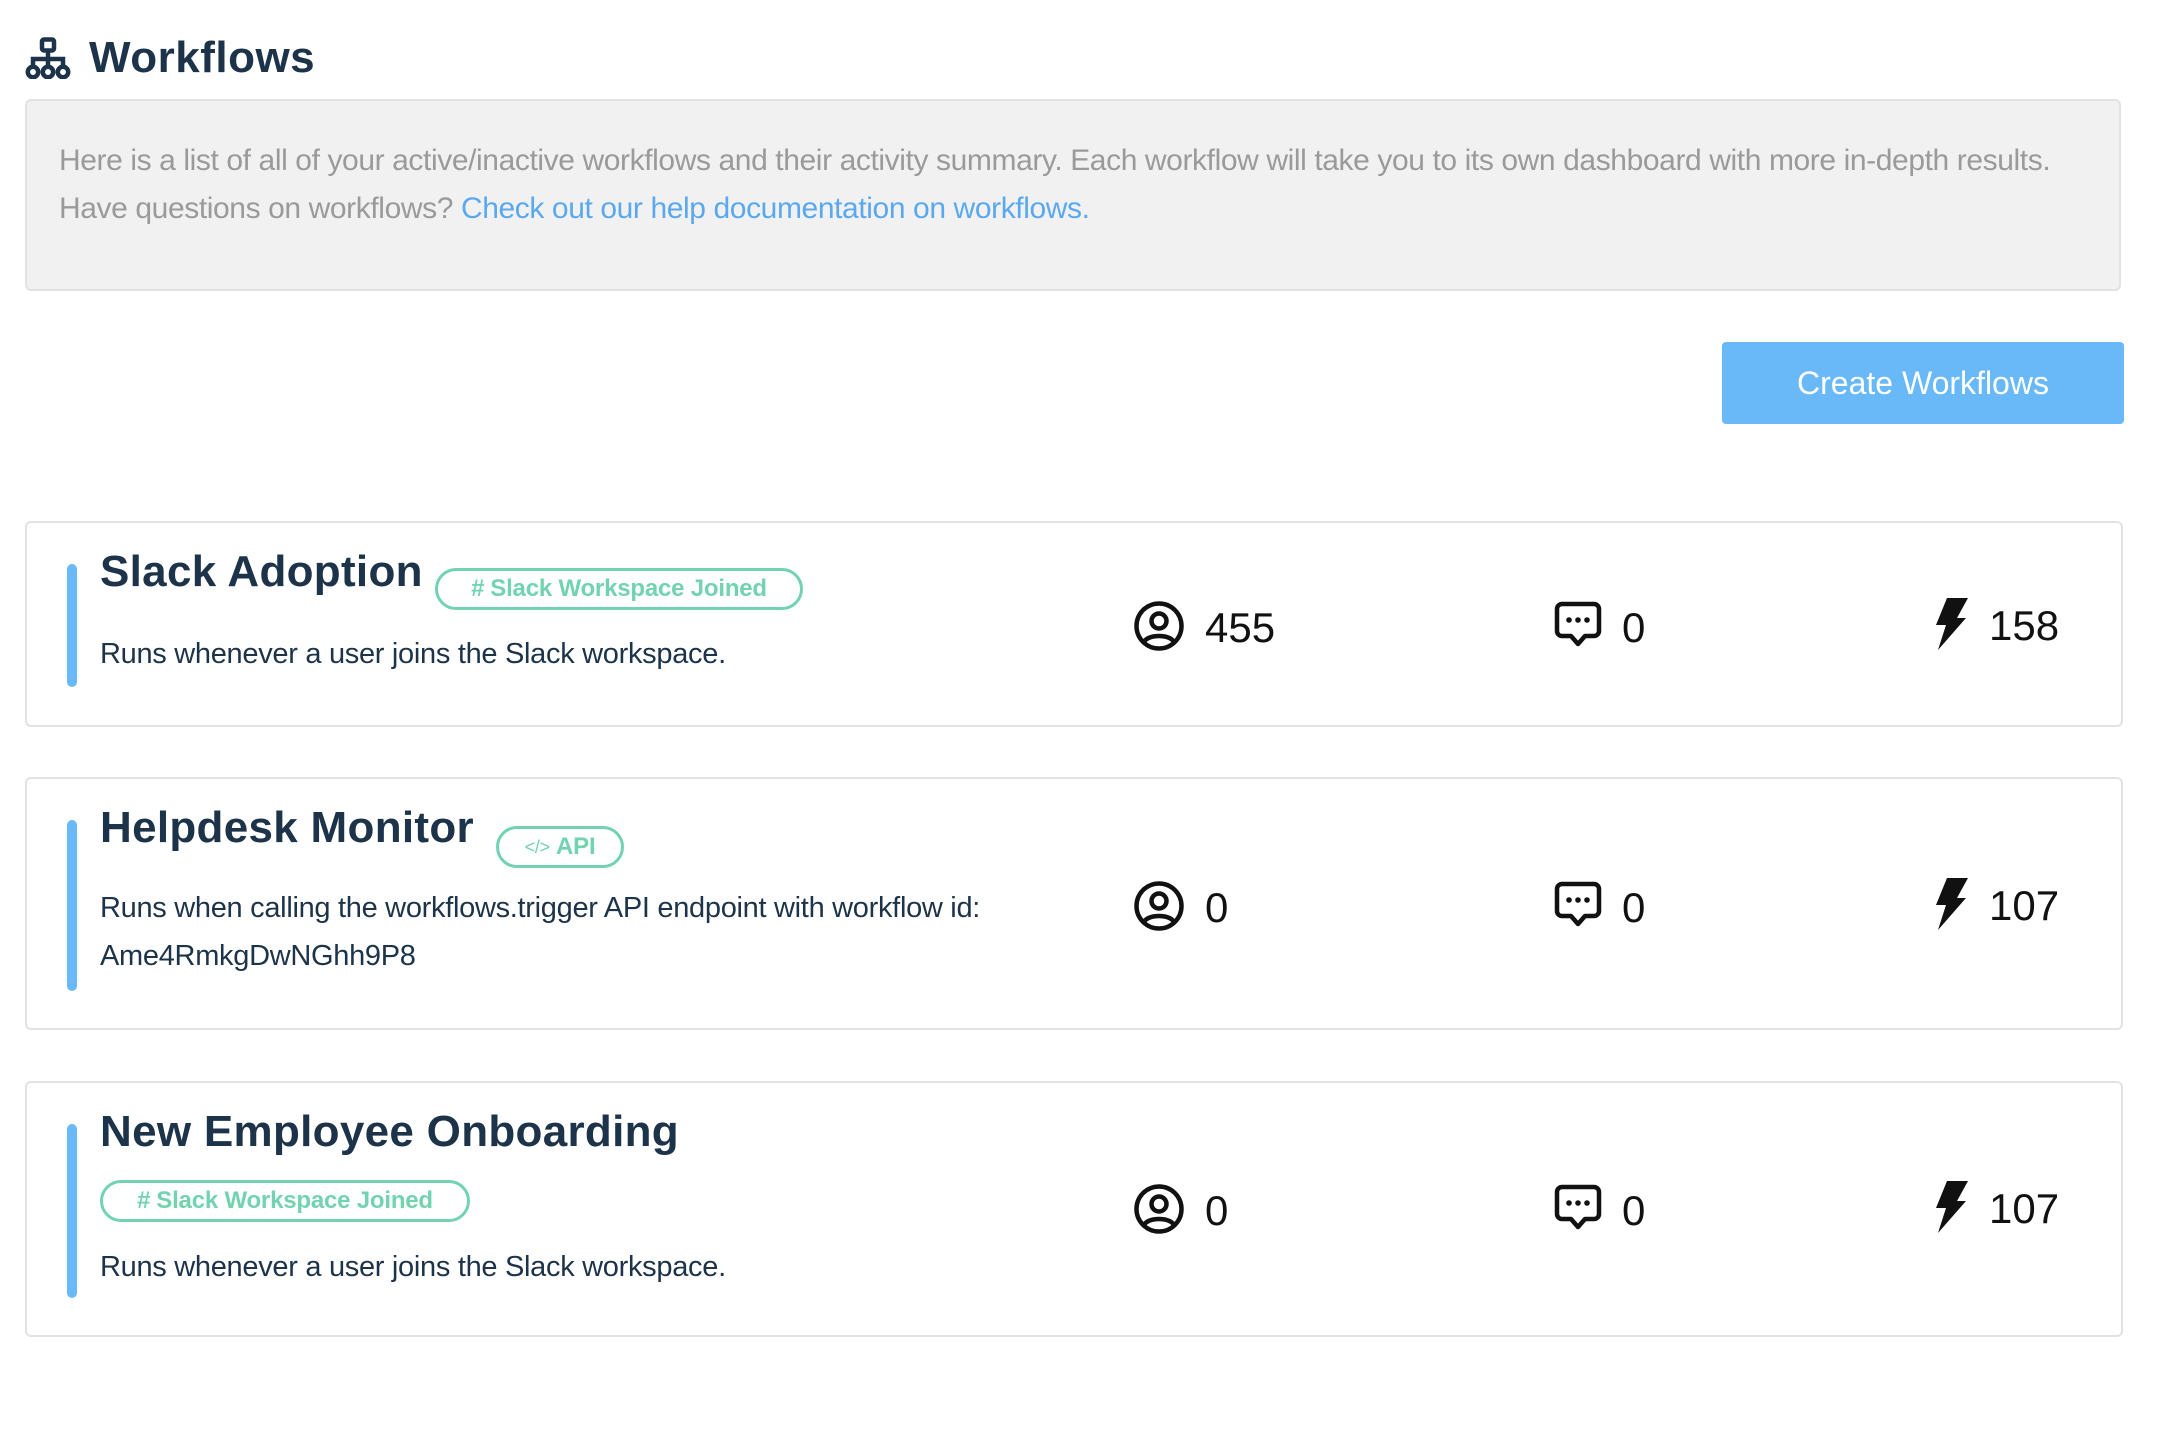 This screenshot has width=2164, height=1446. Describe the element at coordinates (537, 846) in the screenshot. I see `code-icon: </>` at that location.